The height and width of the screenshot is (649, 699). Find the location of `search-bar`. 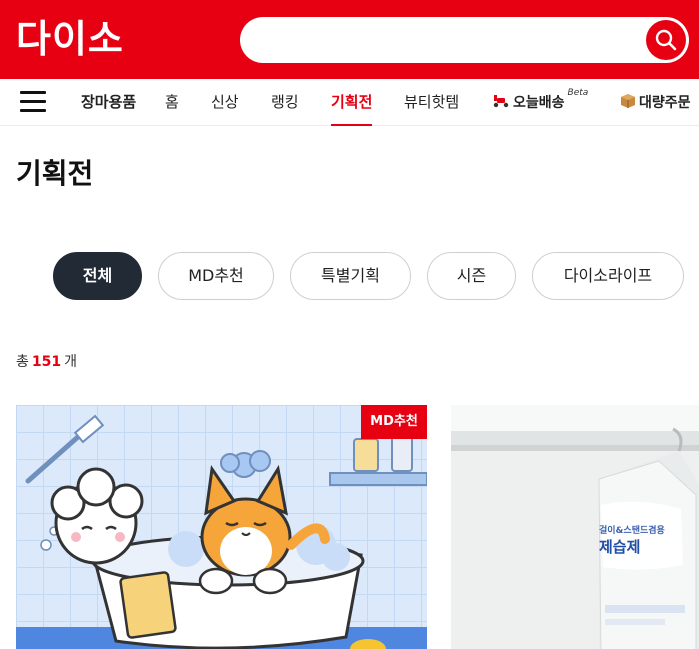

search-bar is located at coordinates (464, 40).